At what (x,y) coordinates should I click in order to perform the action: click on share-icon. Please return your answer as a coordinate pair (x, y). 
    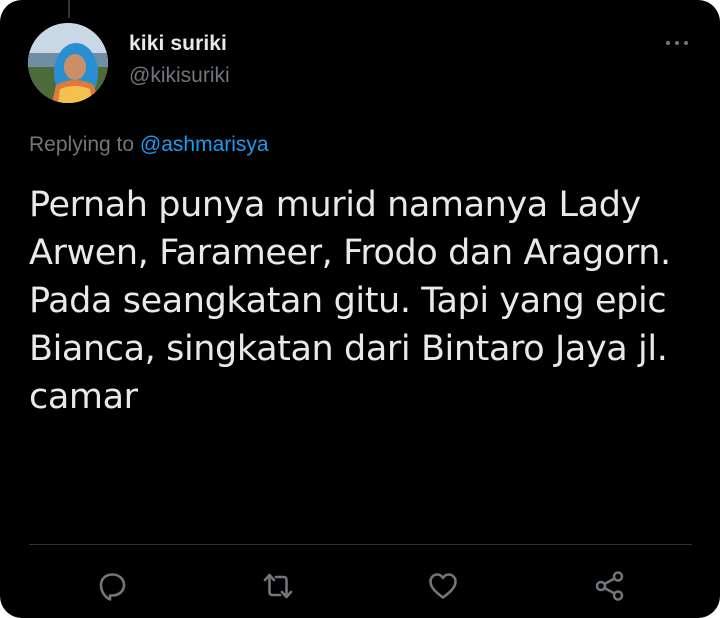
    Looking at the image, I should click on (609, 586).